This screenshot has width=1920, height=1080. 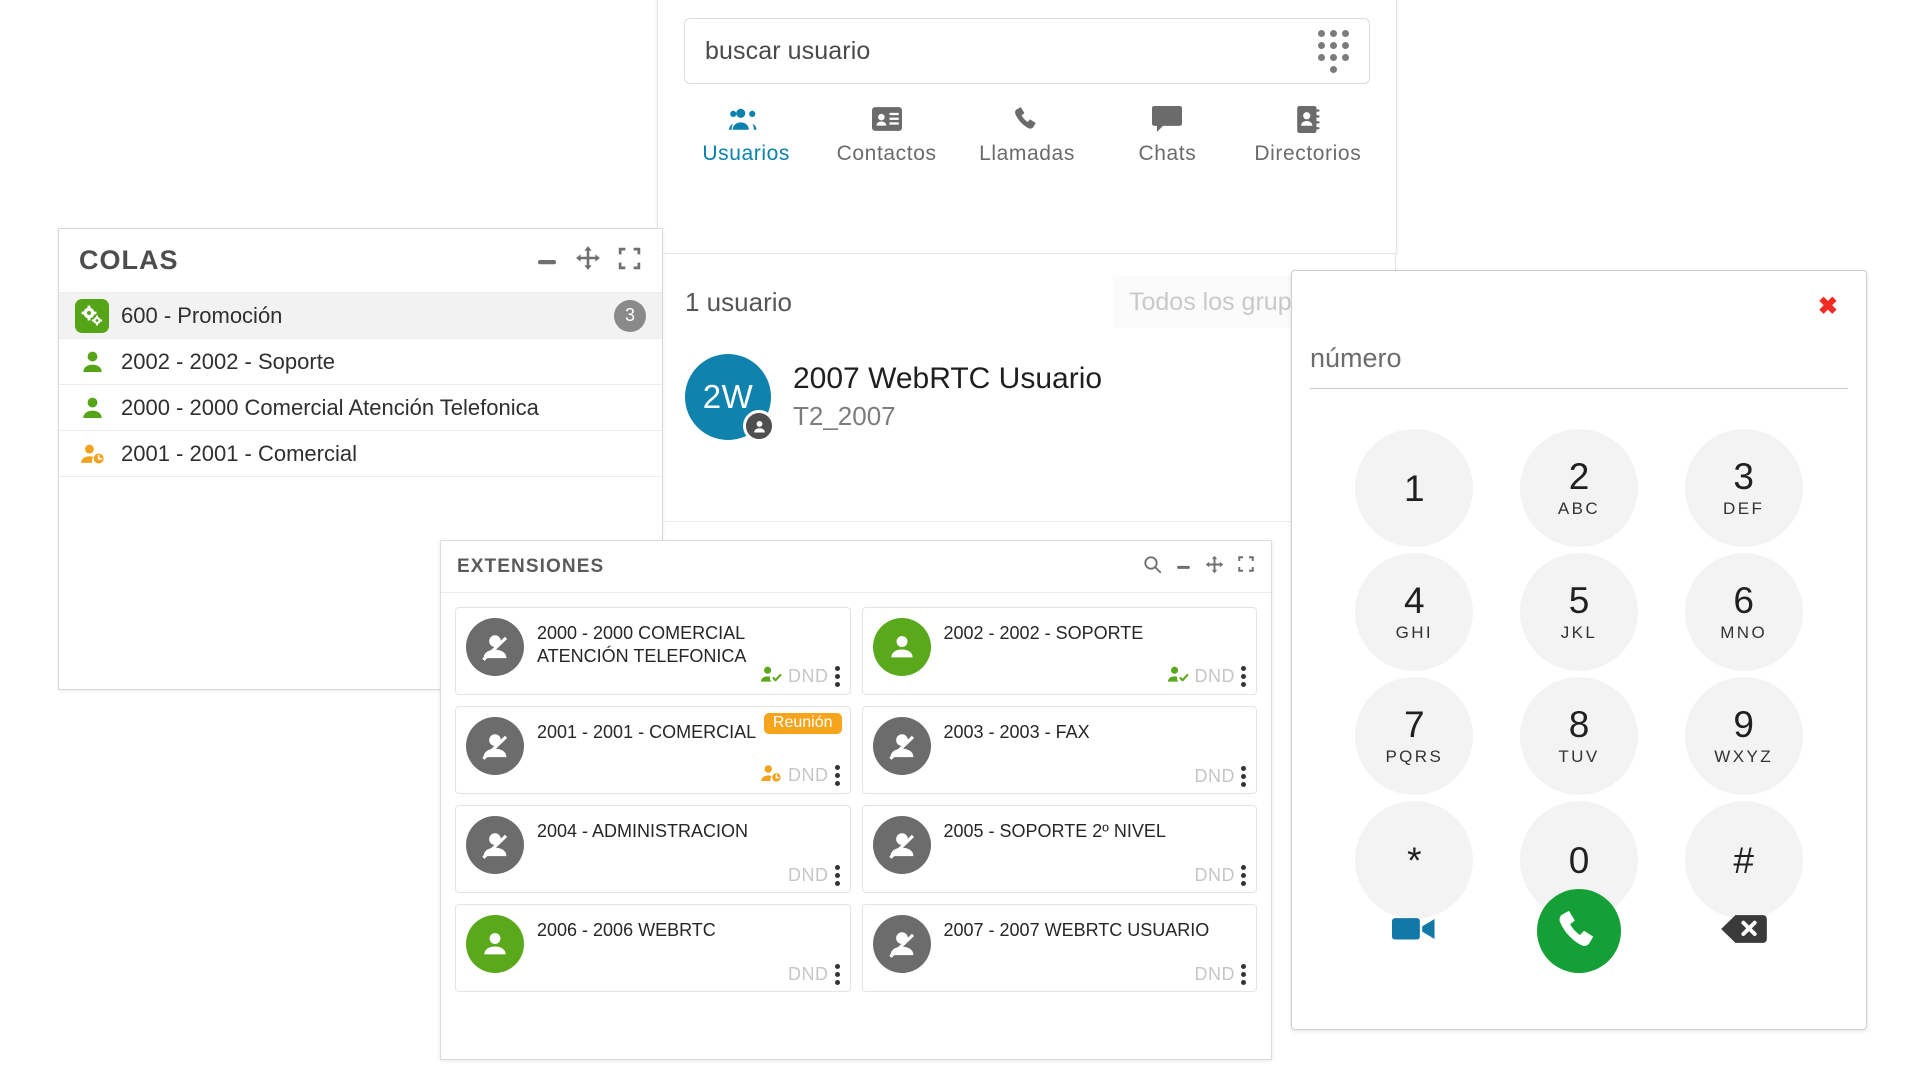 I want to click on dialpad-key-5: 5 JKL, so click(x=1578, y=612).